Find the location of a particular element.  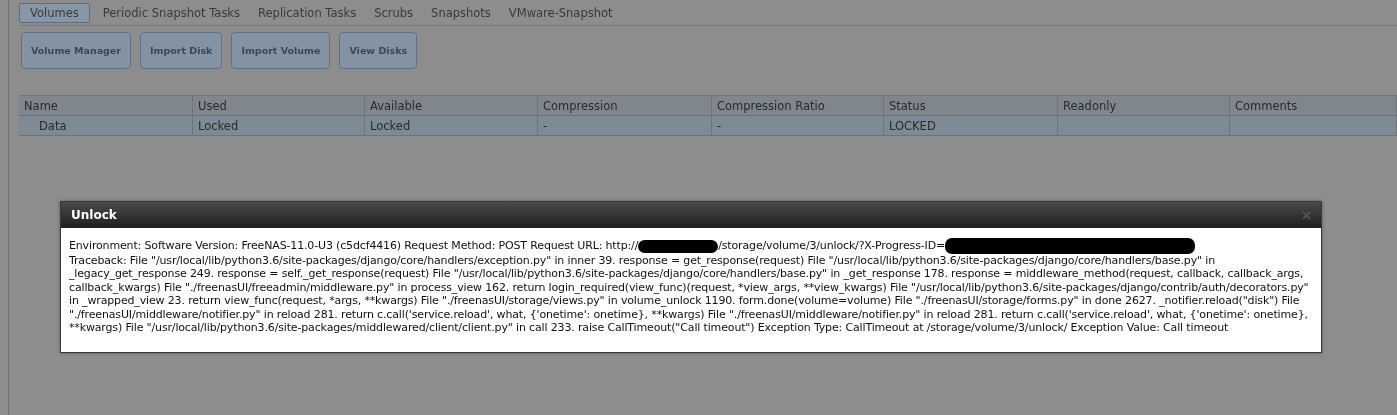

toolbar-button: Import Disk is located at coordinates (181, 50).